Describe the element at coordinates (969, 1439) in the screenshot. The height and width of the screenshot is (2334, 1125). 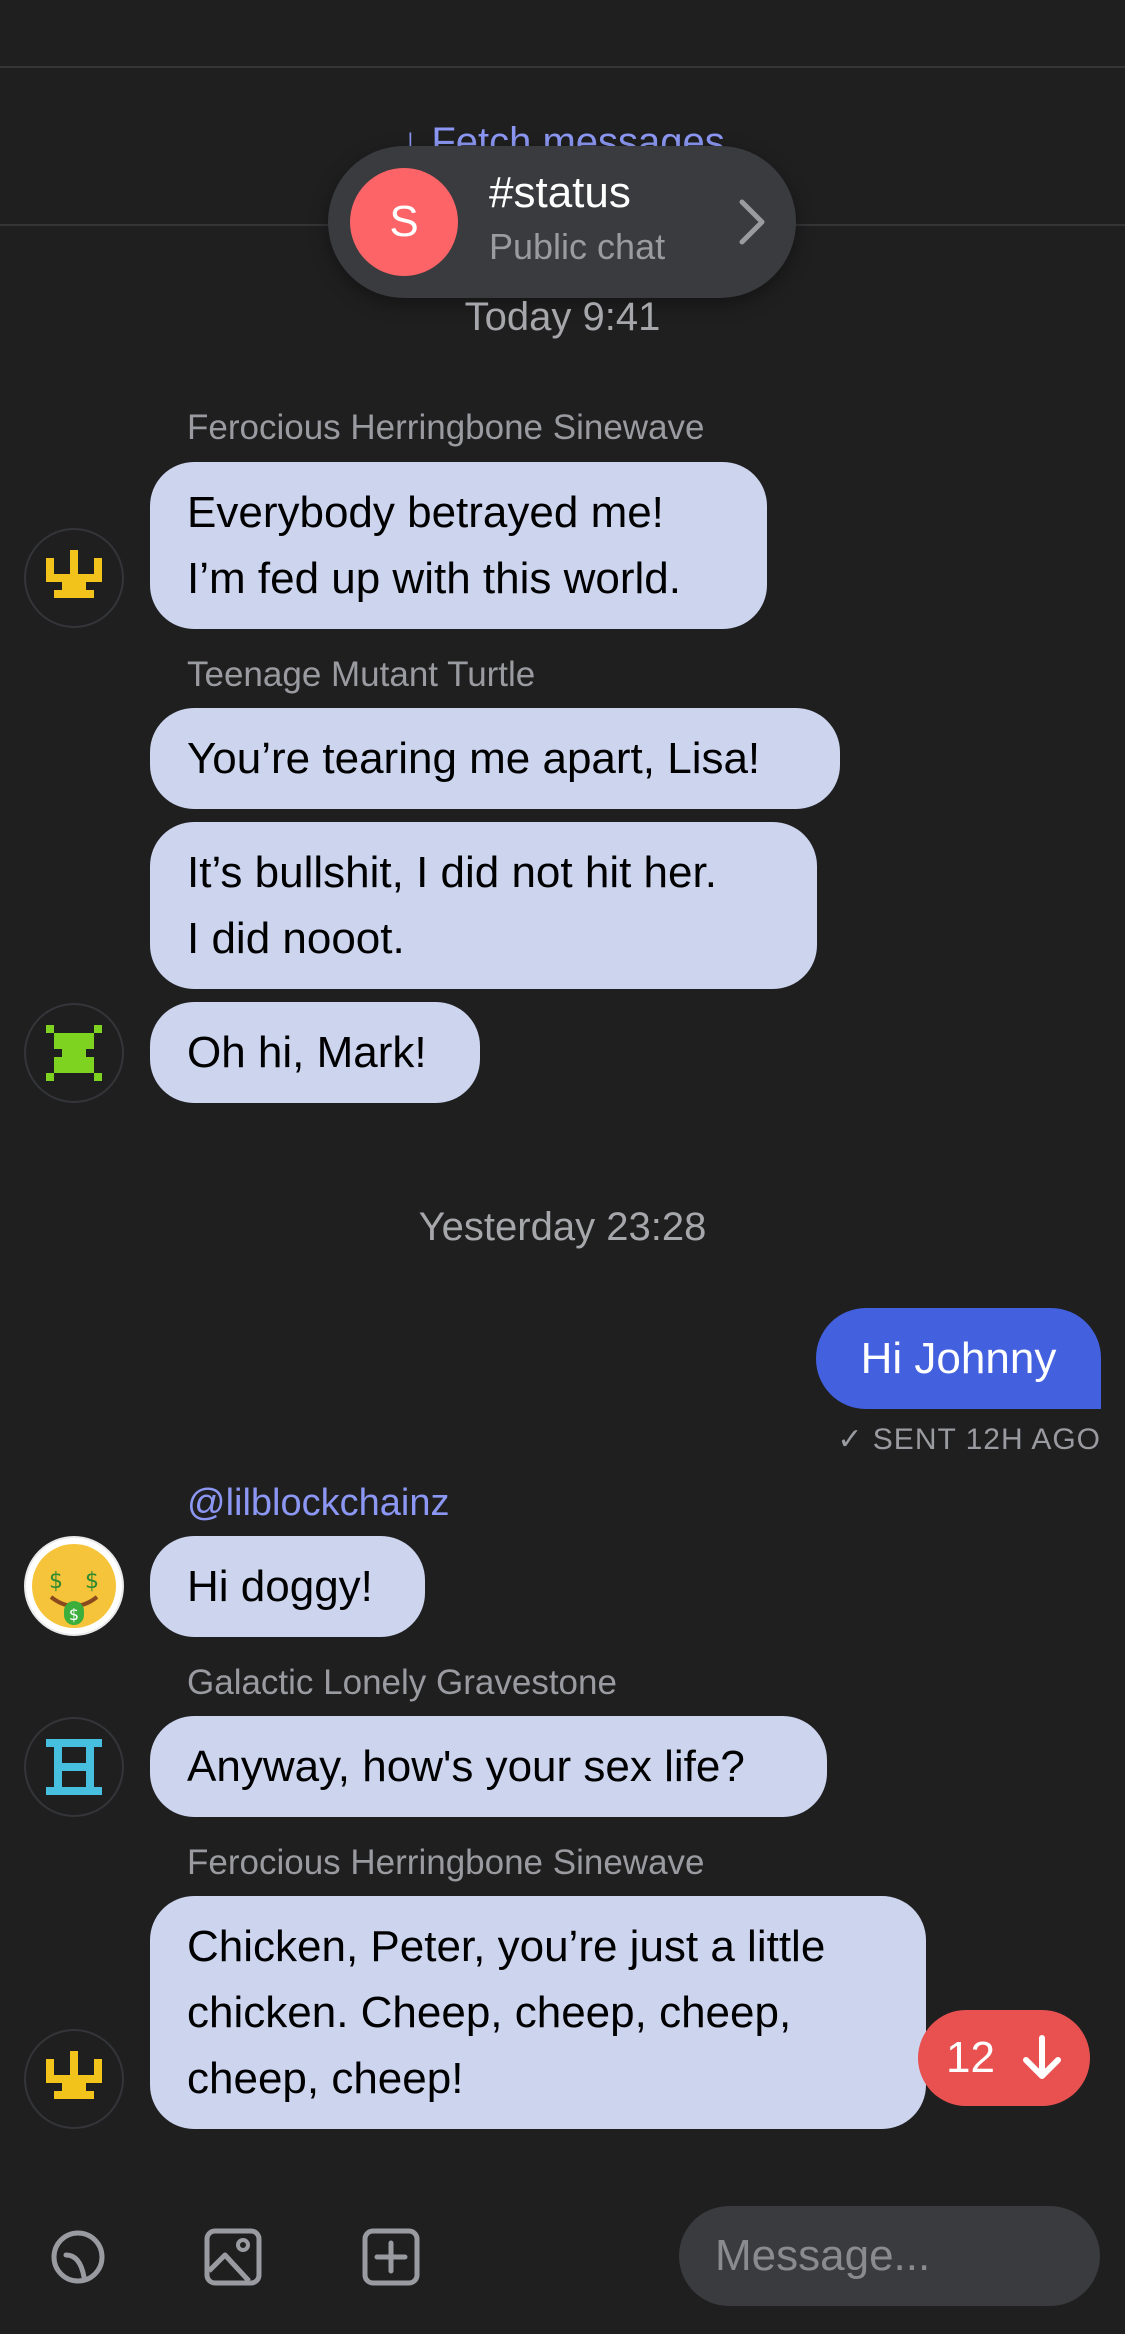
I see `message-status: ✓ SENT 12H AGO` at that location.